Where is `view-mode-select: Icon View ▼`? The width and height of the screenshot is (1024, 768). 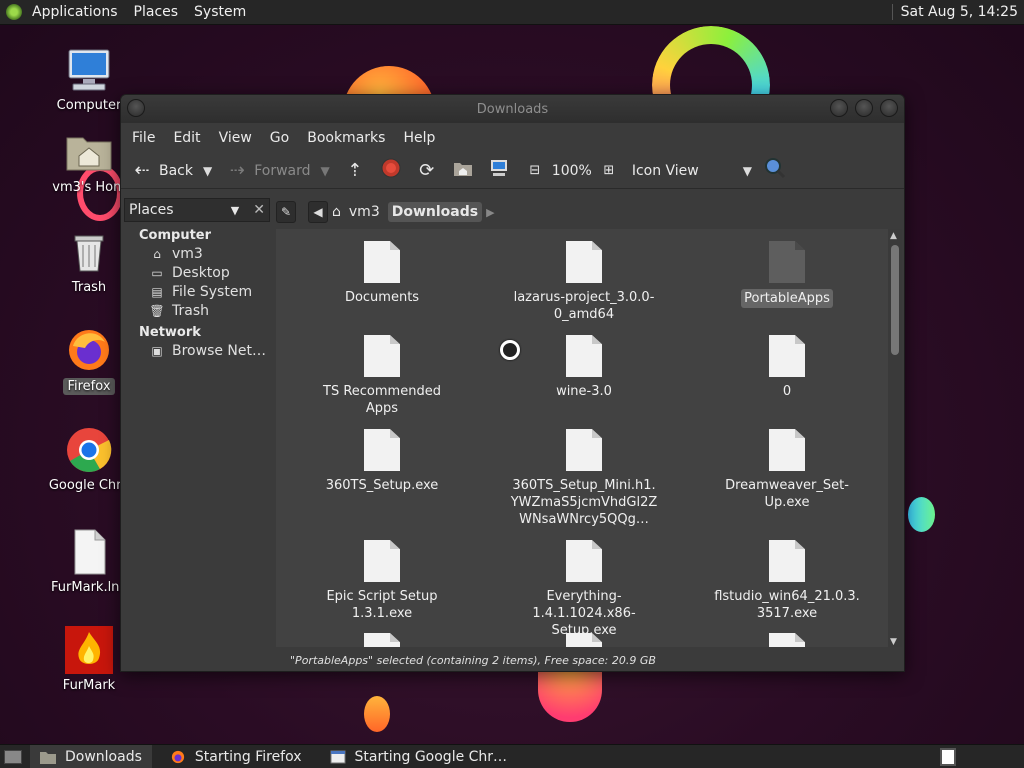
view-mode-select: Icon View ▼ is located at coordinates (689, 171).